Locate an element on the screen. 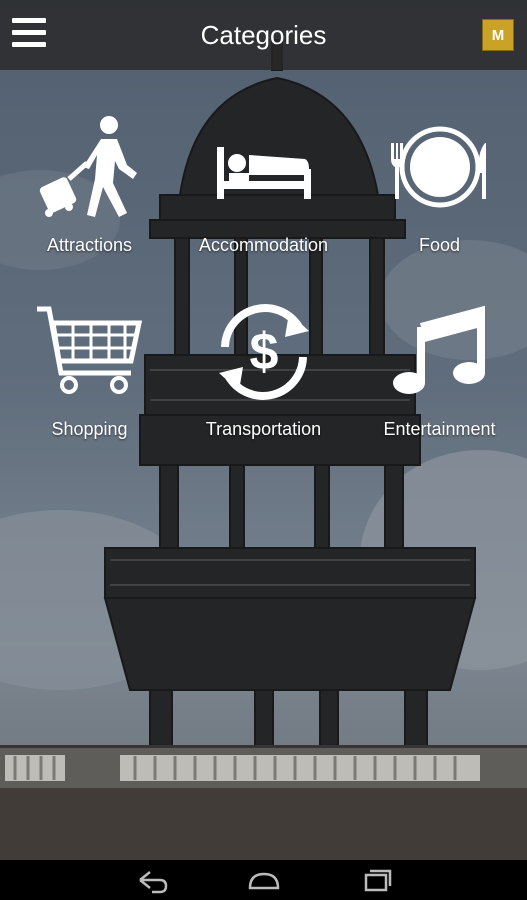 This screenshot has width=527, height=900. page-title: Categories is located at coordinates (263, 35).